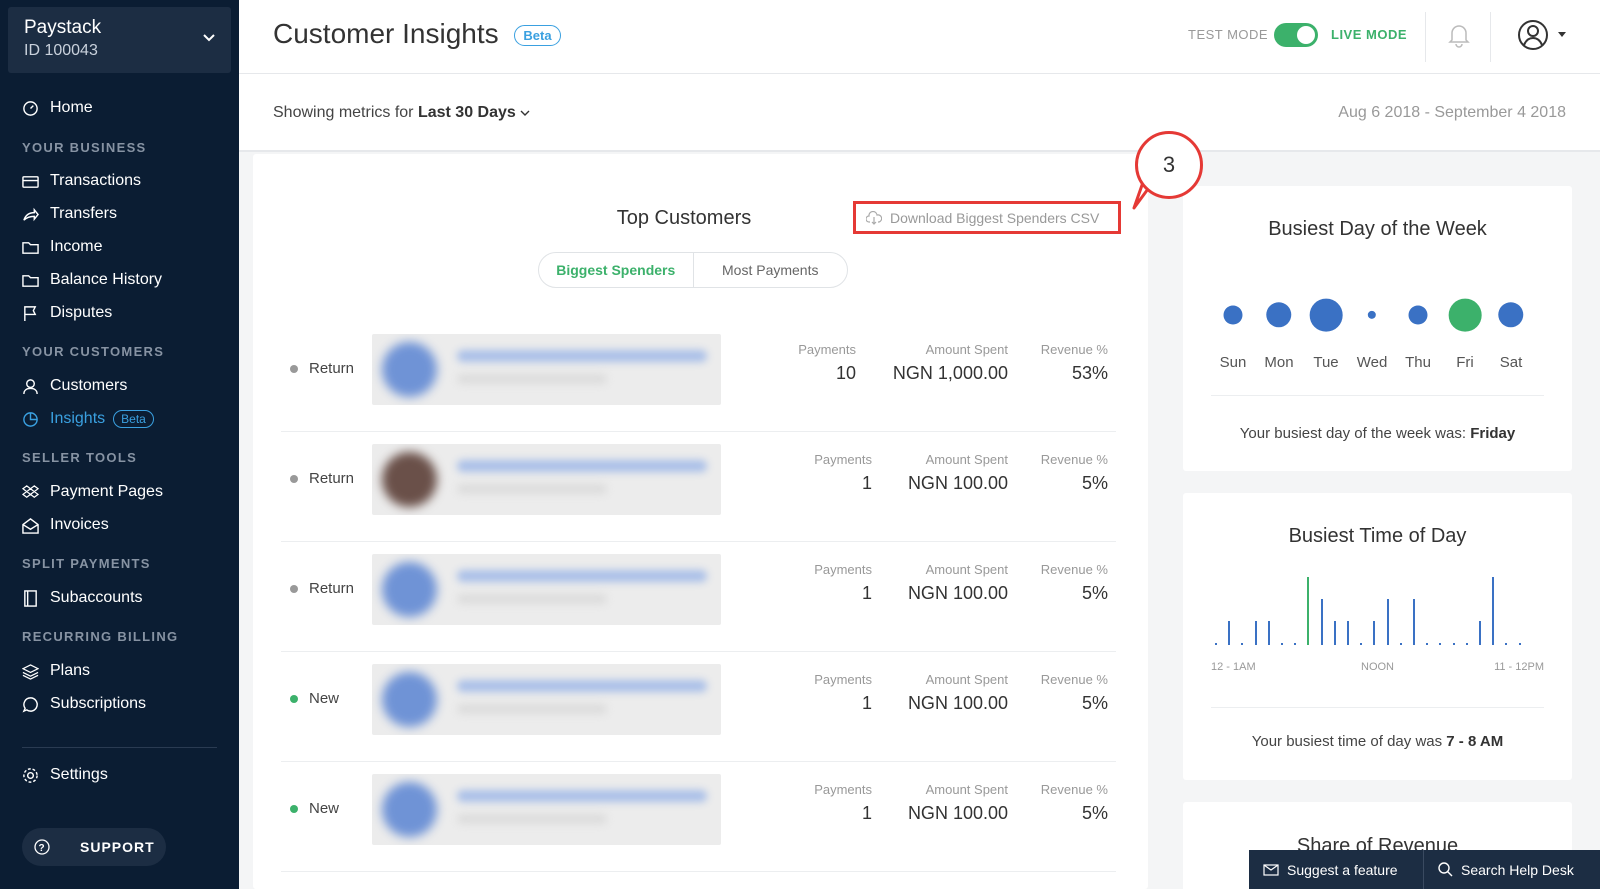 The width and height of the screenshot is (1600, 889). What do you see at coordinates (56, 671) in the screenshot?
I see `nav-plans: Plans` at bounding box center [56, 671].